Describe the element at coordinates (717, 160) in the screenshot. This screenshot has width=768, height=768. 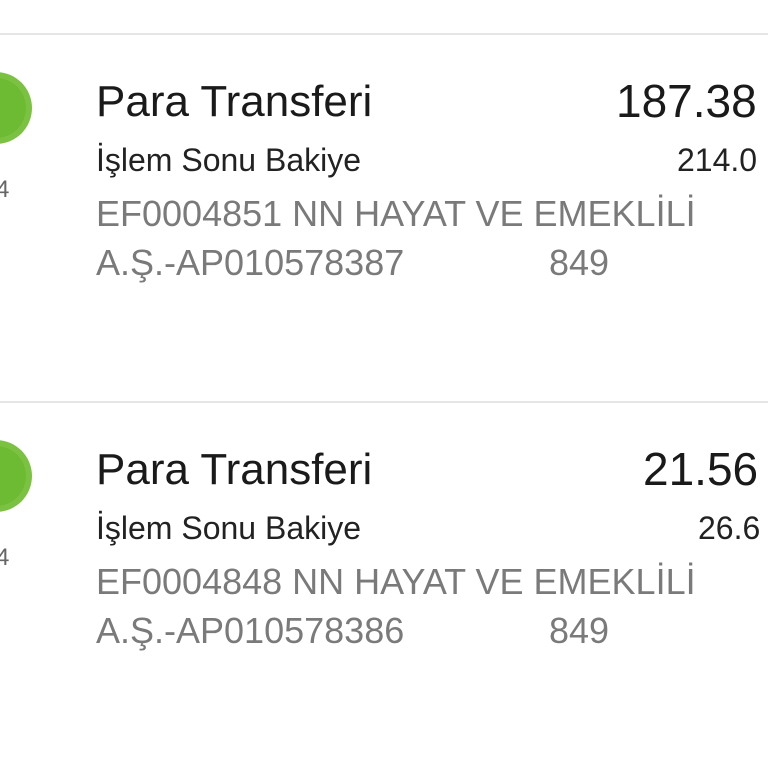
I see `balance-value: 214.0` at that location.